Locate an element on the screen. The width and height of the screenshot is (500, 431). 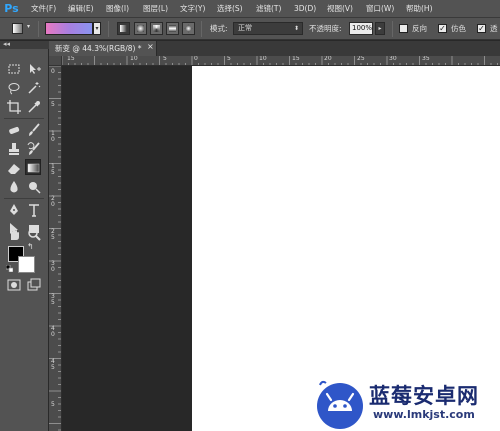
watermark: 蓝莓安卓网 www.lmkjst.com is located at coordinates (407, 403).